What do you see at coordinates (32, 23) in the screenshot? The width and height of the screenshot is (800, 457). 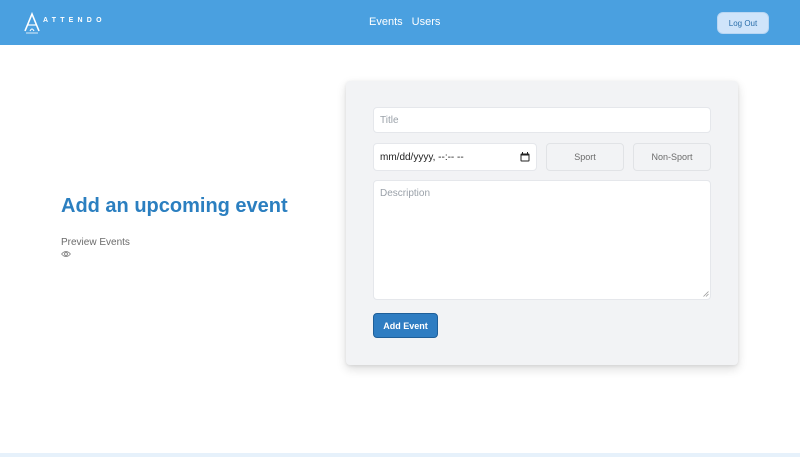 I see `logo-mark-icon` at bounding box center [32, 23].